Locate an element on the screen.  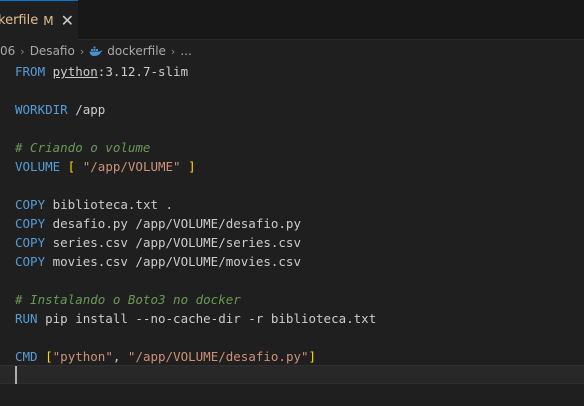
code-line-copy: COPY series.csv /app/VOLUME/series.csv is located at coordinates (158, 242).